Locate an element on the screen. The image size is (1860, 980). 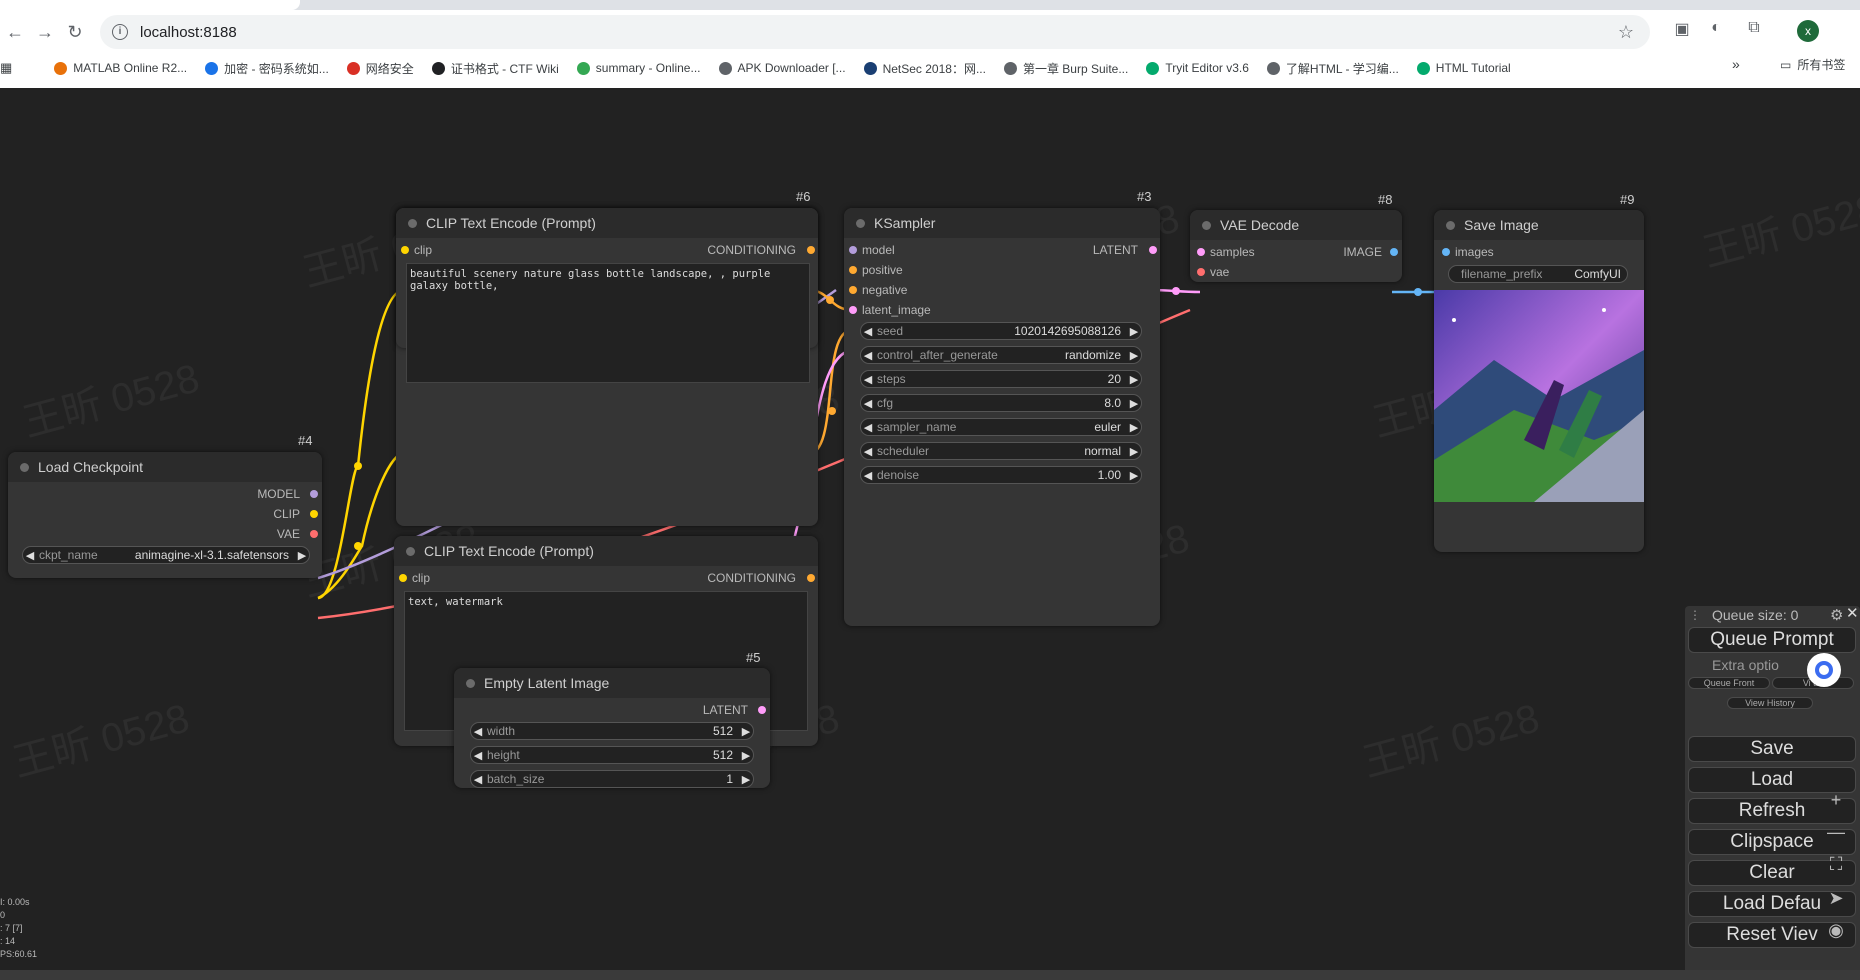
node-title: VAE Decode is located at coordinates (1296, 225).